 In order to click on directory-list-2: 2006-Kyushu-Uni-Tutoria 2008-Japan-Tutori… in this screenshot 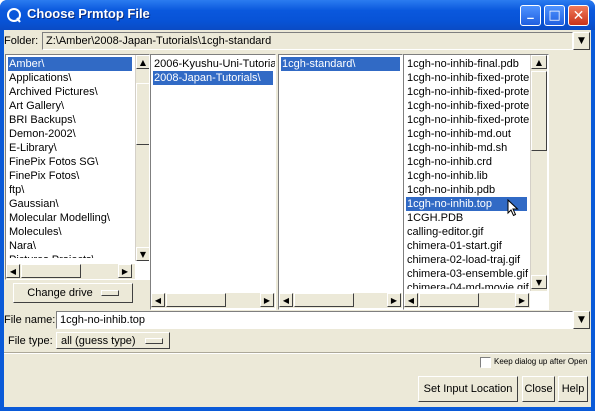, I will do `click(213, 182)`.